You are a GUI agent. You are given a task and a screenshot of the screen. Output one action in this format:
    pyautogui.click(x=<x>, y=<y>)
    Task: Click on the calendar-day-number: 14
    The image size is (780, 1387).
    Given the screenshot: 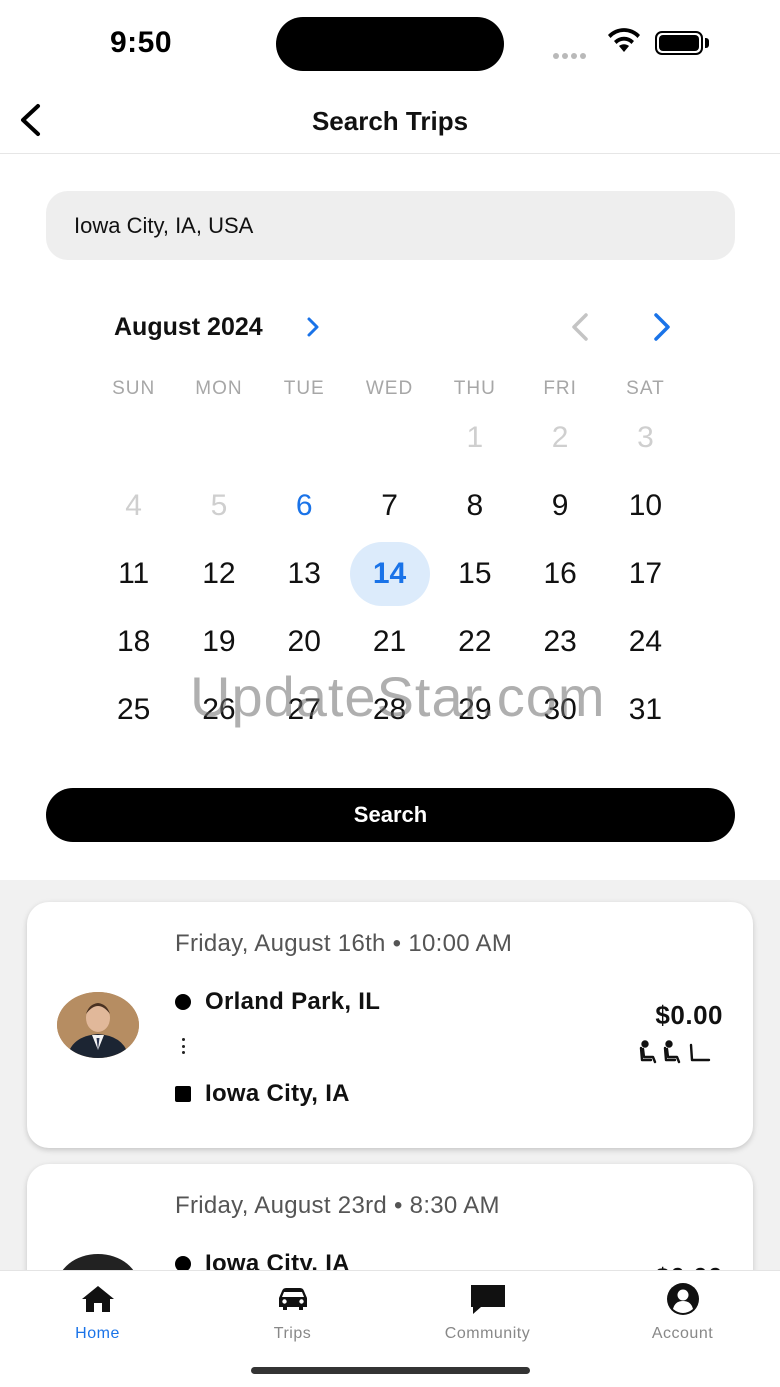 What is the action you would take?
    pyautogui.click(x=389, y=573)
    